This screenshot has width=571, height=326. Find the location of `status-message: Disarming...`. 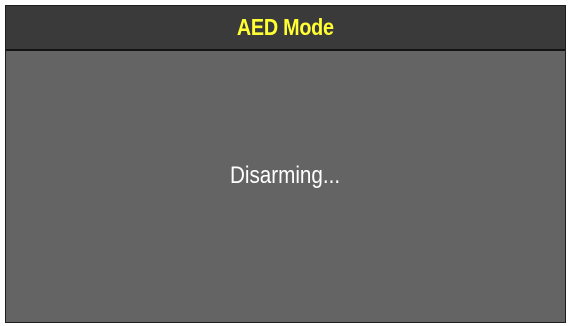

status-message: Disarming... is located at coordinates (285, 175).